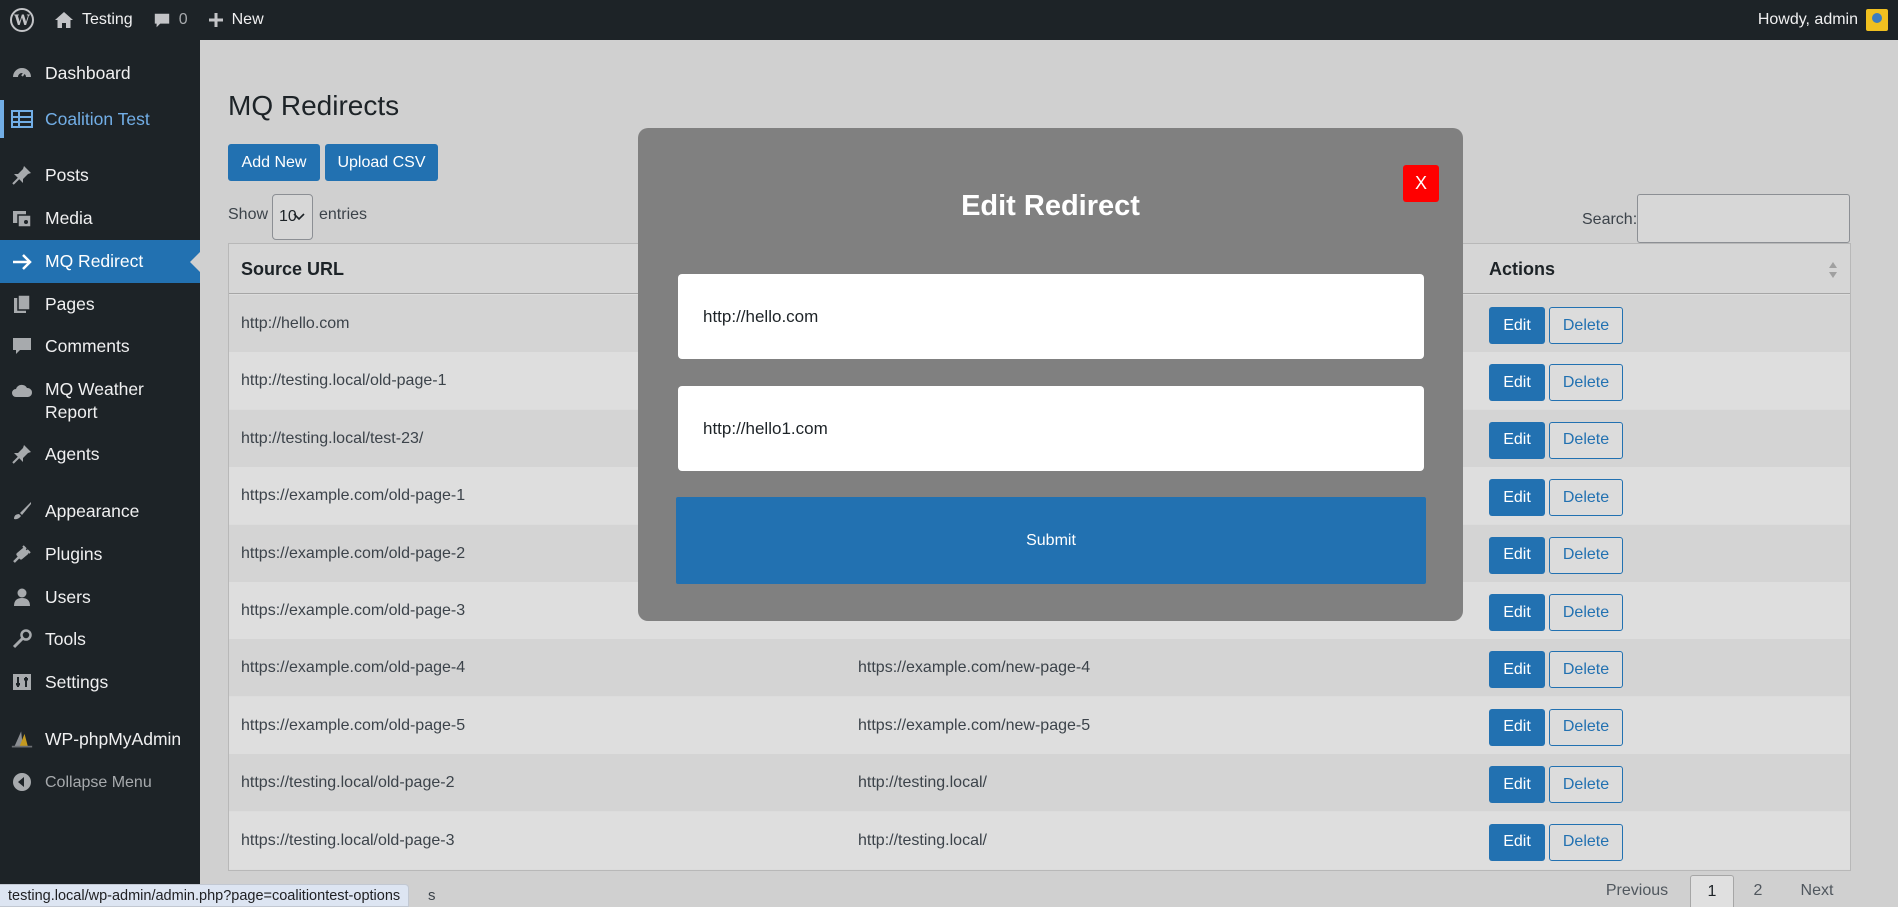 Image resolution: width=1898 pixels, height=907 pixels. What do you see at coordinates (344, 381) in the screenshot?
I see `source-url-cell: http://testing.local/old-page-1` at bounding box center [344, 381].